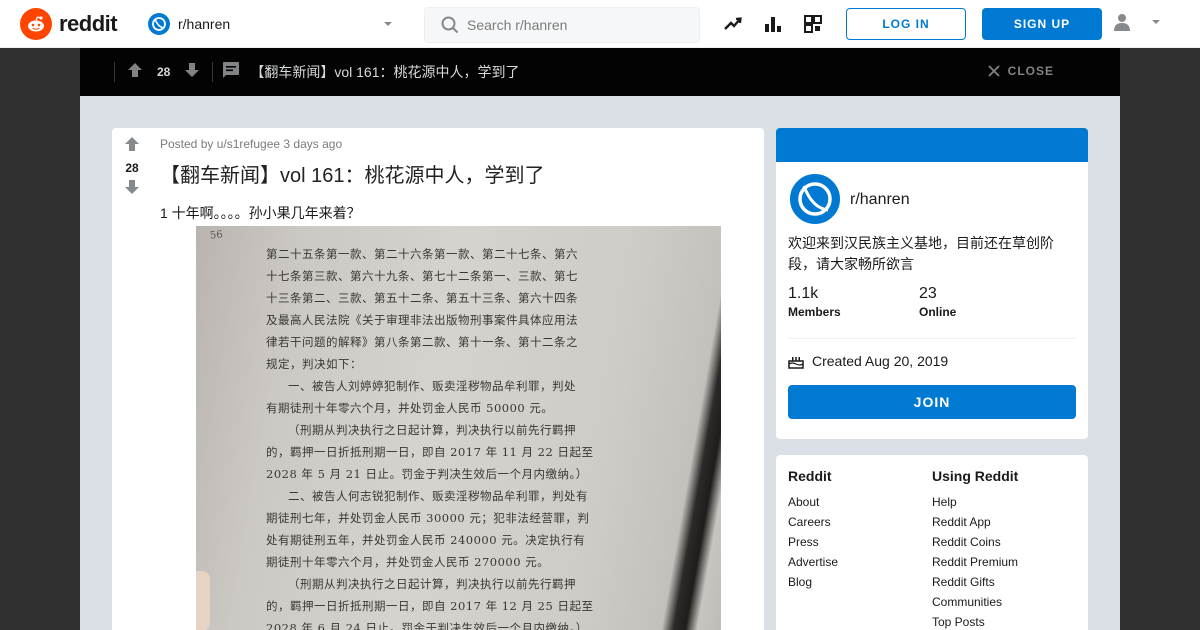  Describe the element at coordinates (813, 522) in the screenshot. I see `footer-link: Careers` at that location.